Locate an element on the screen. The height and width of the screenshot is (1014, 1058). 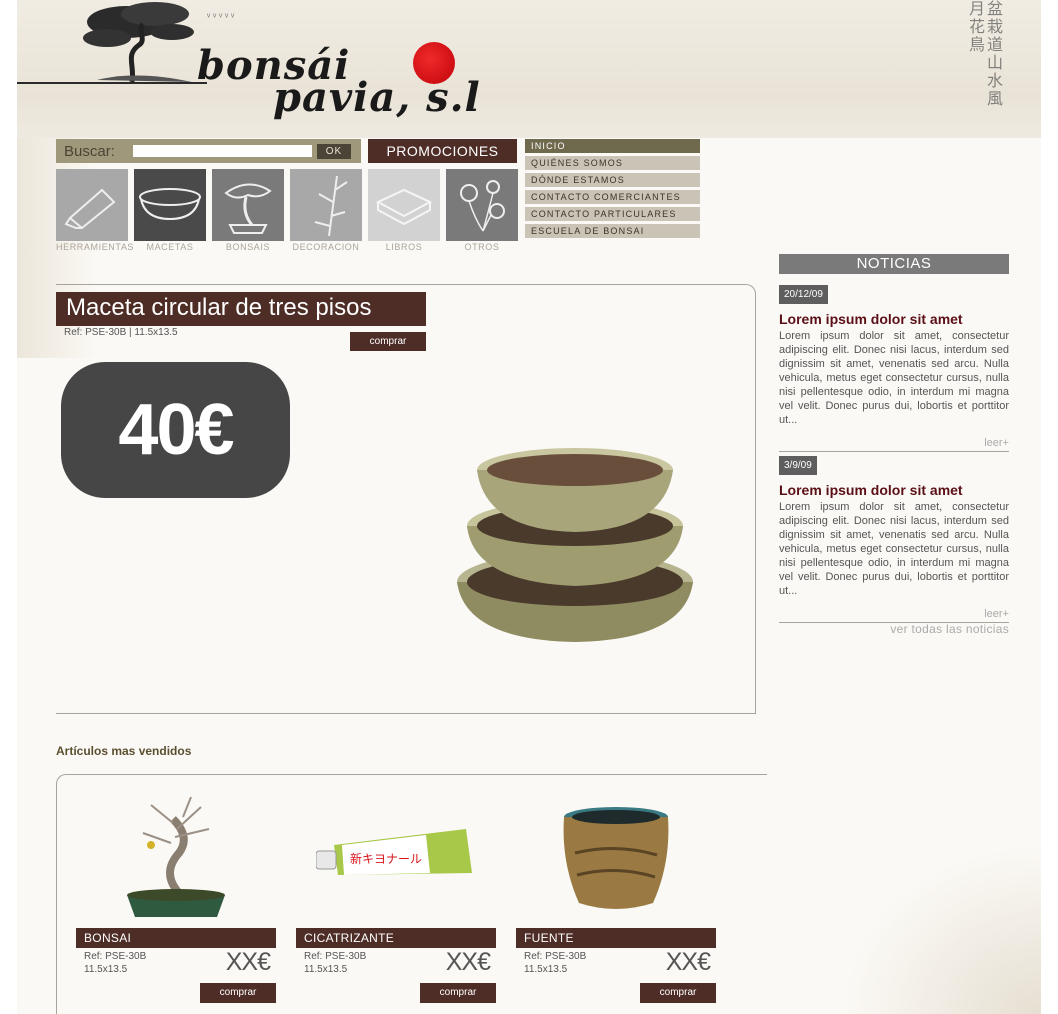
category-label: BONSAIS is located at coordinates (248, 247).